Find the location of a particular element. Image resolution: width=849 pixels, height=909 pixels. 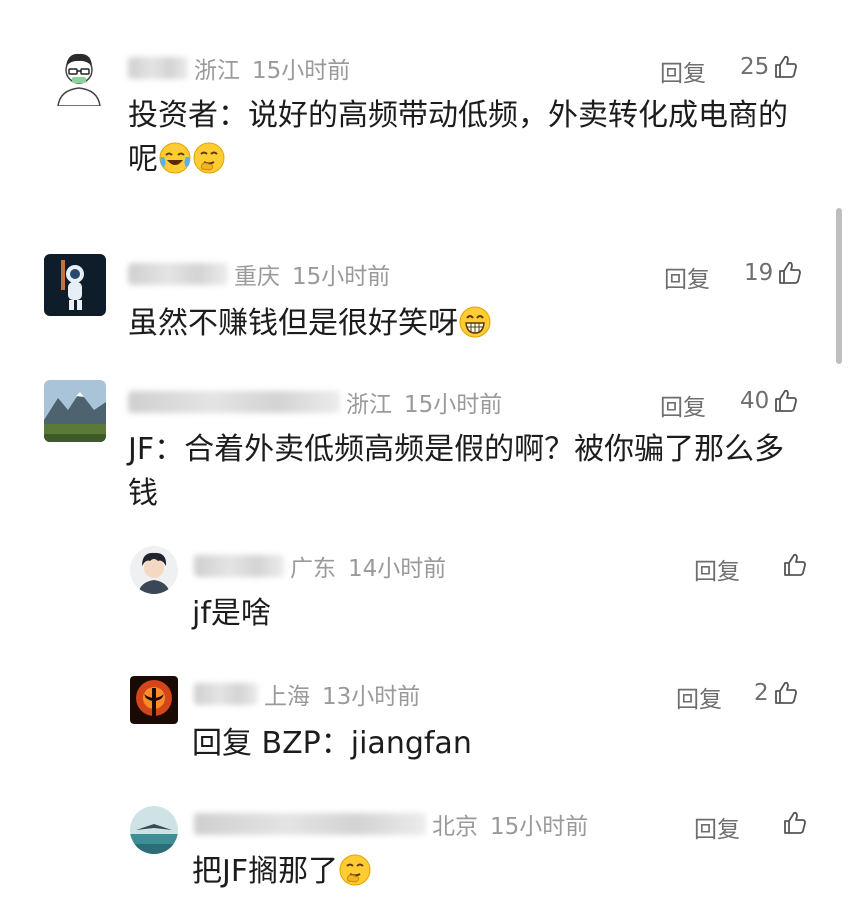

comment-meta: 上海 13小时前 is located at coordinates (307, 694).